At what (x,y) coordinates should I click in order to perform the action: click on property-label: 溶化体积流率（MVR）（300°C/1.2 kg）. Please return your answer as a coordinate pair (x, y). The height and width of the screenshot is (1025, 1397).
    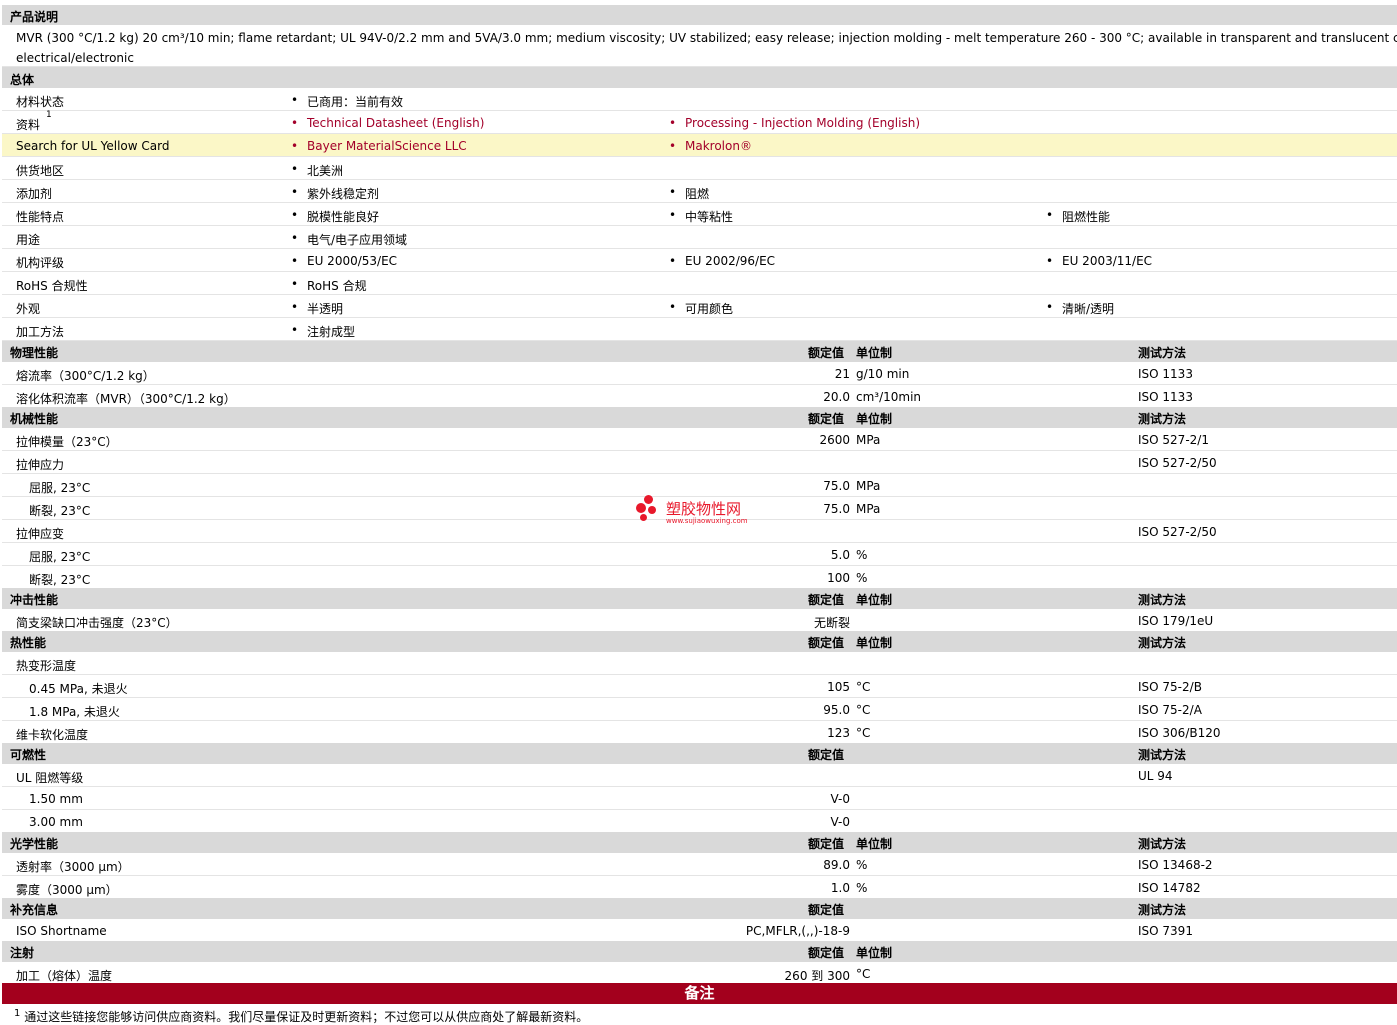
    Looking at the image, I should click on (126, 399).